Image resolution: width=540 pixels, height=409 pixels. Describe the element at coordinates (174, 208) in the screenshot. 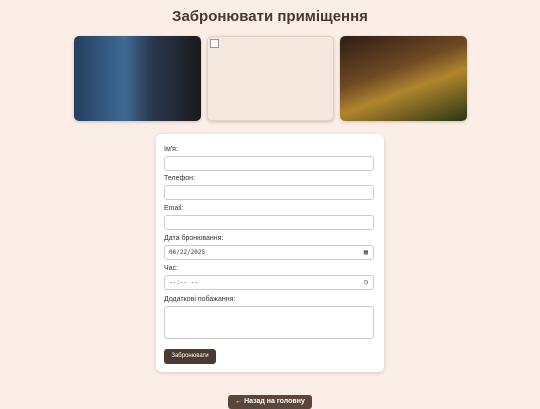

I see `email-label: Email:` at that location.